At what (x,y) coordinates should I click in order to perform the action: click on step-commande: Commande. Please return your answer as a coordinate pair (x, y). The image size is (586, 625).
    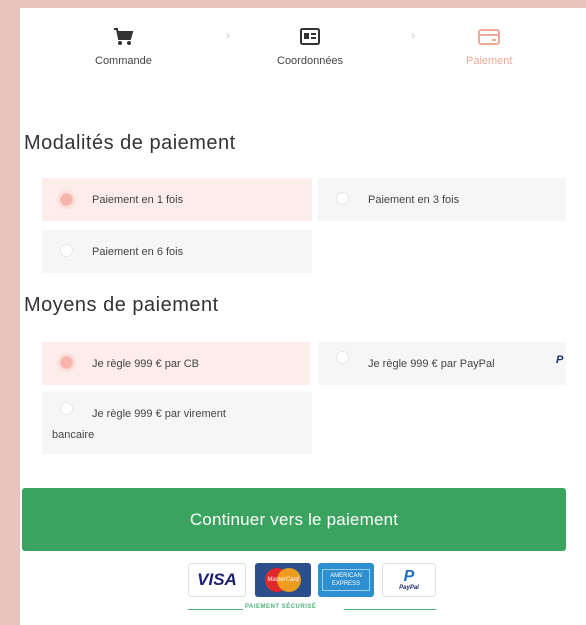
    Looking at the image, I should click on (123, 45).